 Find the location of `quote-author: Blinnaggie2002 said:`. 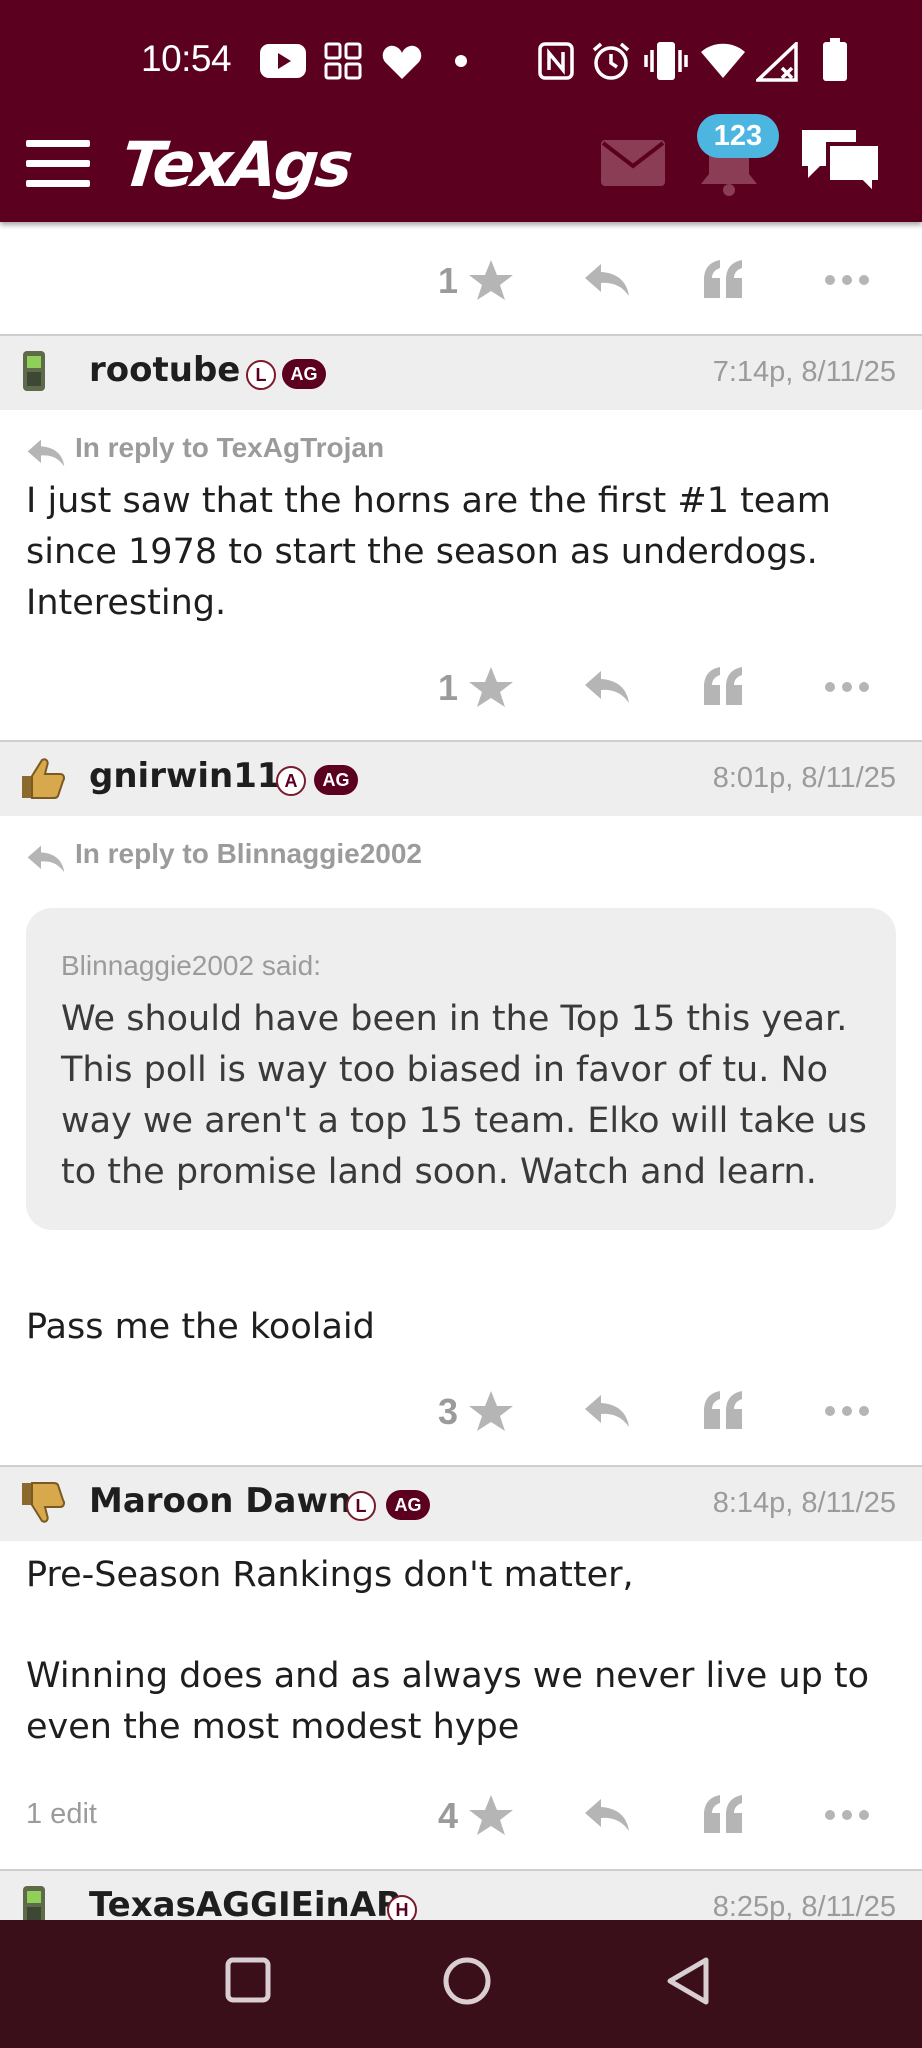

quote-author: Blinnaggie2002 said: is located at coordinates (191, 966).